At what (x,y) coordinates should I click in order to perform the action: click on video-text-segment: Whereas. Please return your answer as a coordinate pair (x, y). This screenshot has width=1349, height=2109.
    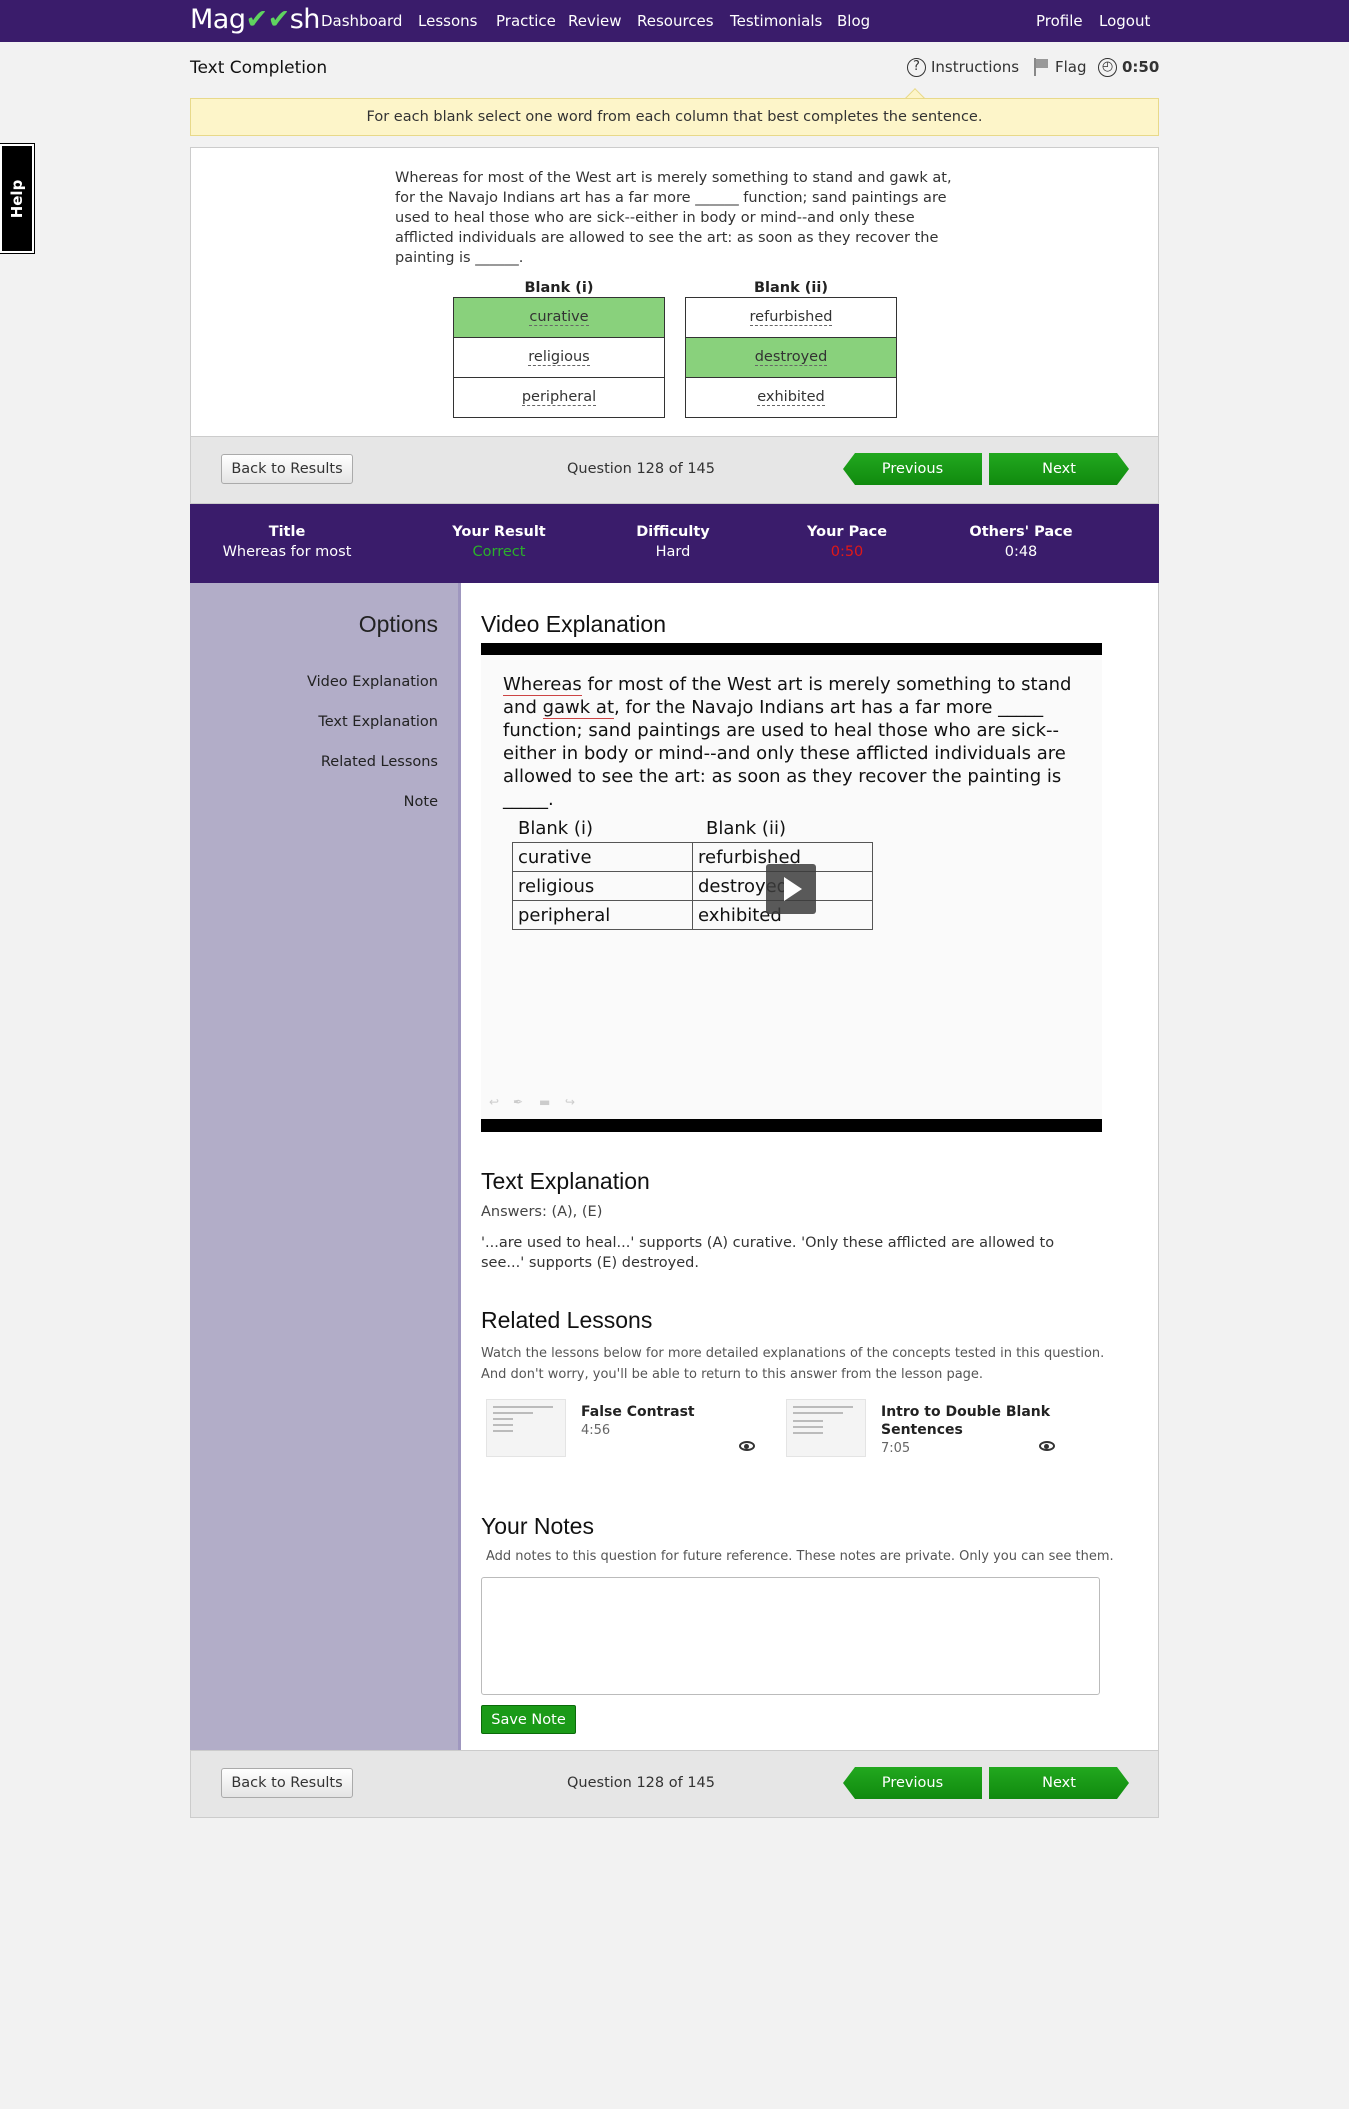
    Looking at the image, I should click on (542, 685).